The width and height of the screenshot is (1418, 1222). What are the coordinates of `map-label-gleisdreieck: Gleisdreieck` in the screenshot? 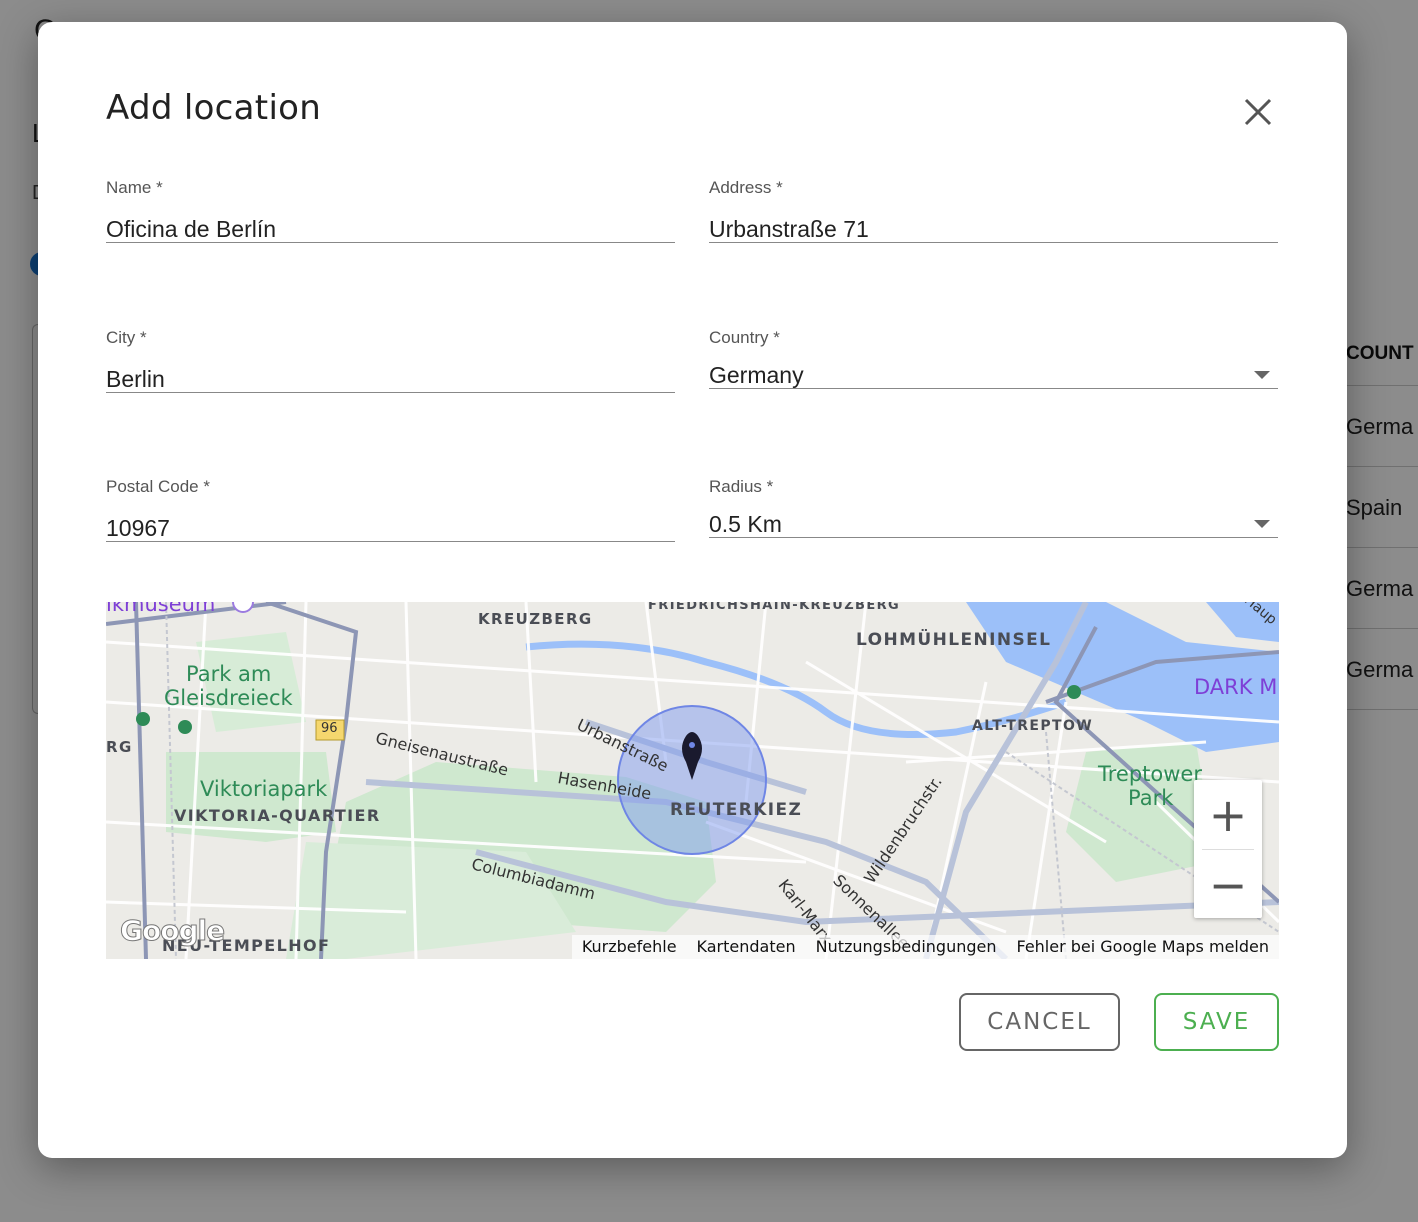 It's located at (228, 698).